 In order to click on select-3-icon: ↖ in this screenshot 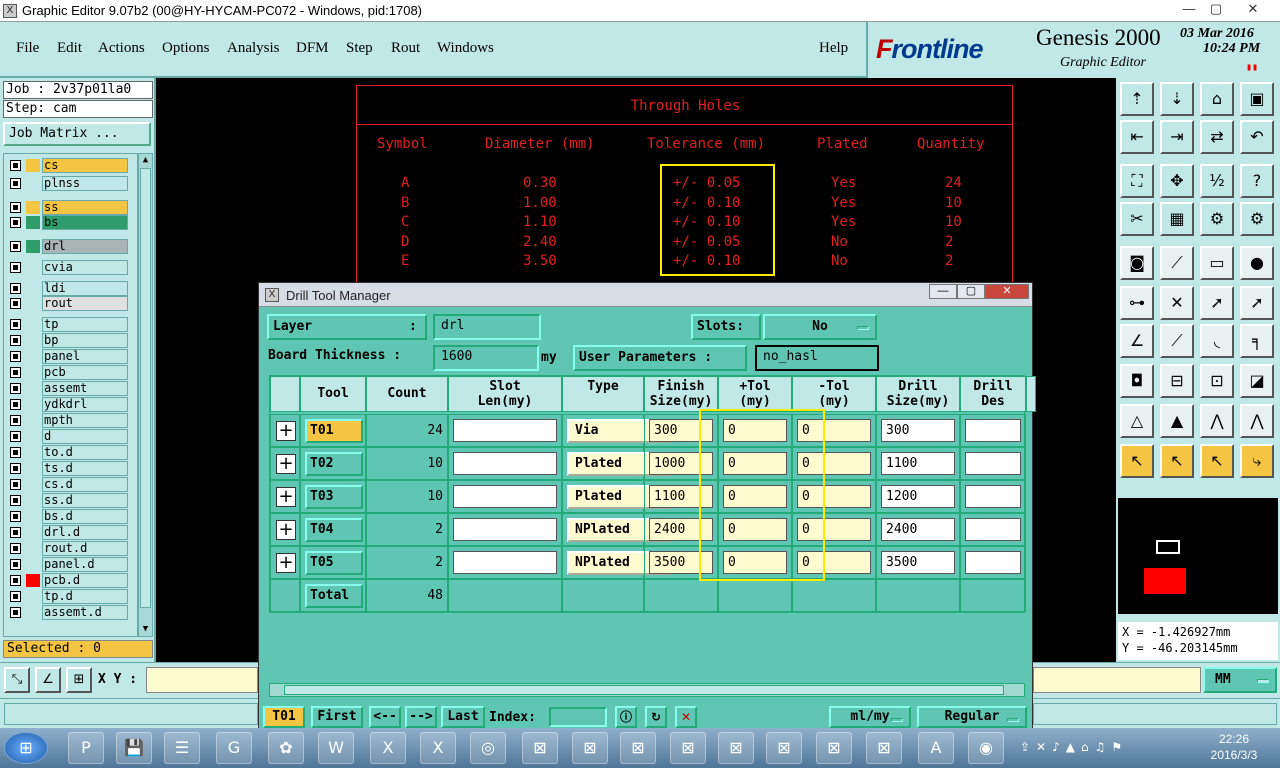, I will do `click(1217, 461)`.